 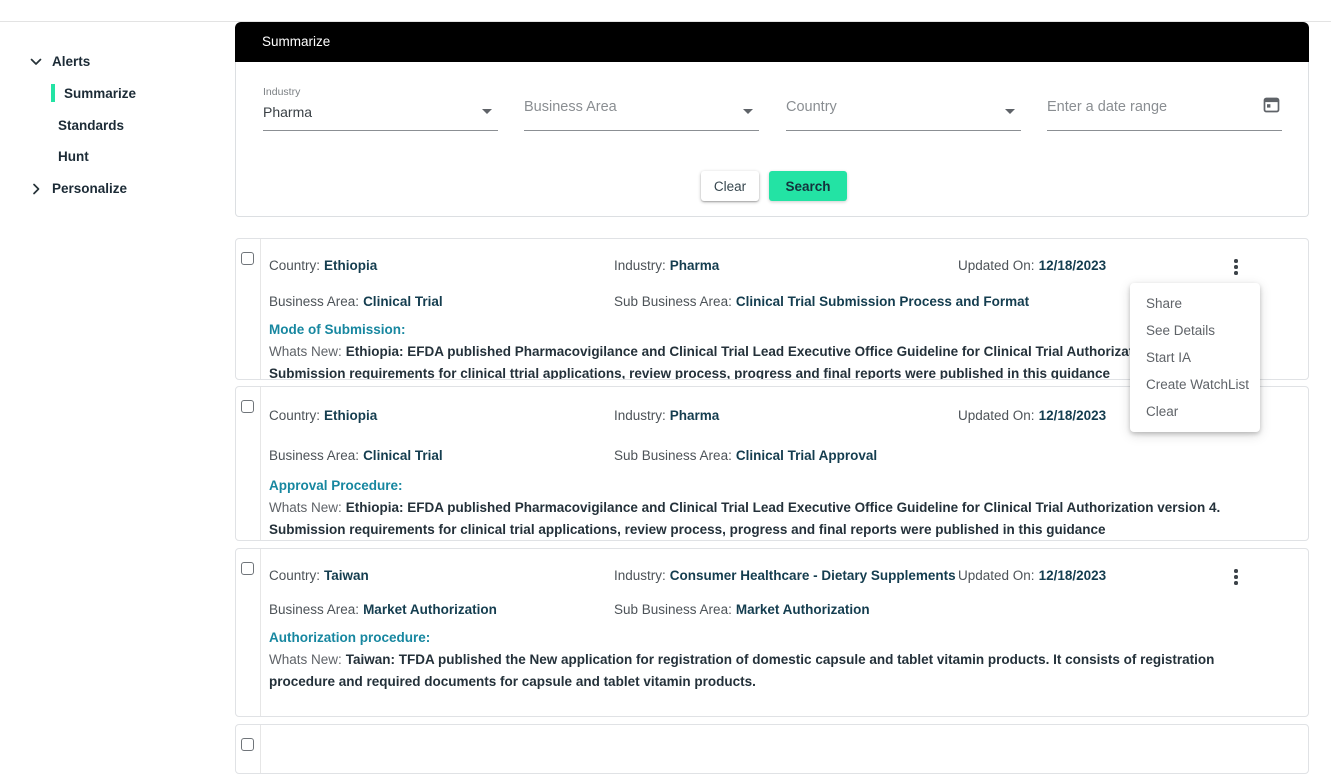 What do you see at coordinates (1107, 107) in the screenshot?
I see `date-range-placeholder: Enter a date range` at bounding box center [1107, 107].